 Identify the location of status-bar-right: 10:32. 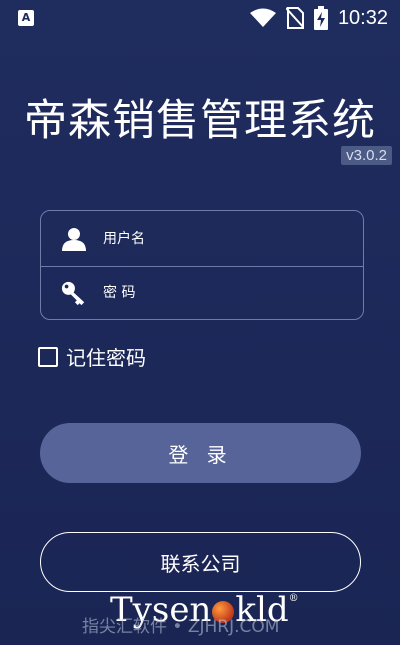
(318, 18).